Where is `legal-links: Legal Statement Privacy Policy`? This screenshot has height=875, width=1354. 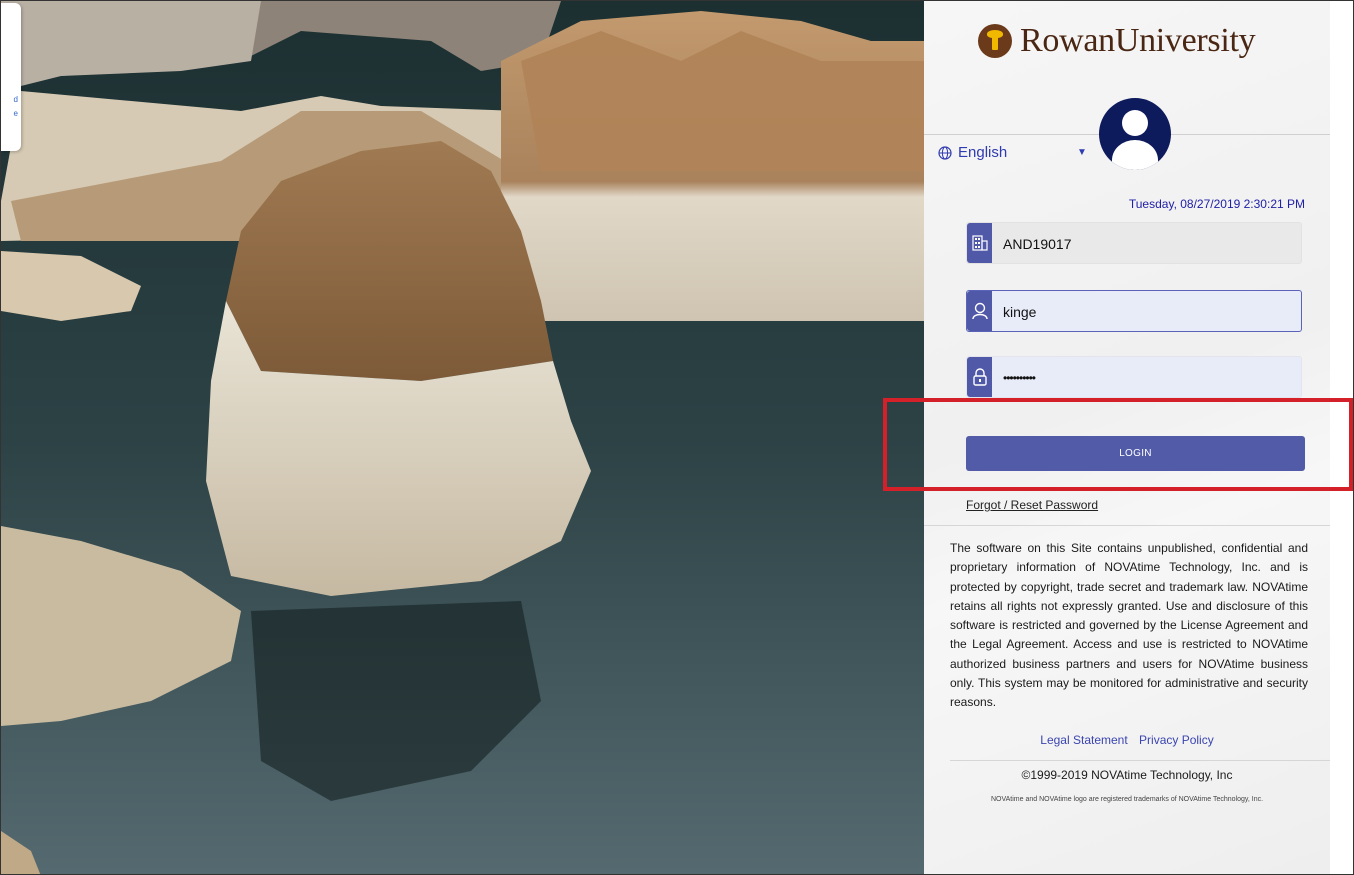 legal-links: Legal Statement Privacy Policy is located at coordinates (1127, 740).